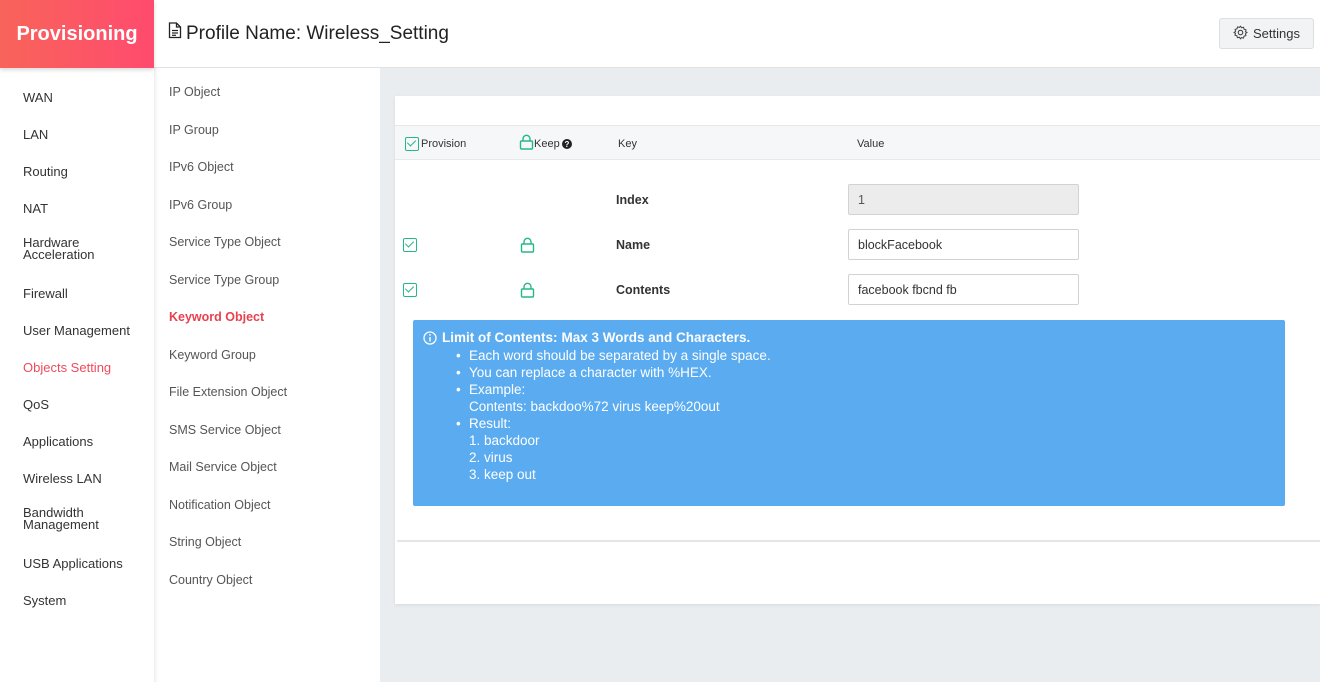 This screenshot has width=1320, height=682. What do you see at coordinates (317, 33) in the screenshot?
I see `page-title-text: Profile Name: Wireless_Setting` at bounding box center [317, 33].